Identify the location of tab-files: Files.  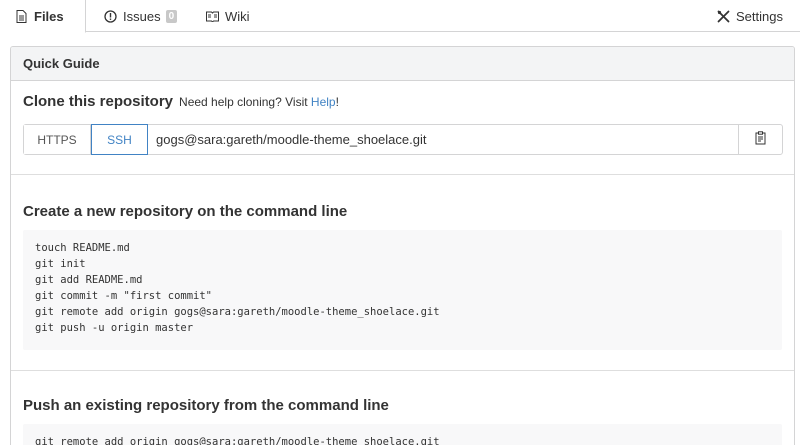
(43, 16).